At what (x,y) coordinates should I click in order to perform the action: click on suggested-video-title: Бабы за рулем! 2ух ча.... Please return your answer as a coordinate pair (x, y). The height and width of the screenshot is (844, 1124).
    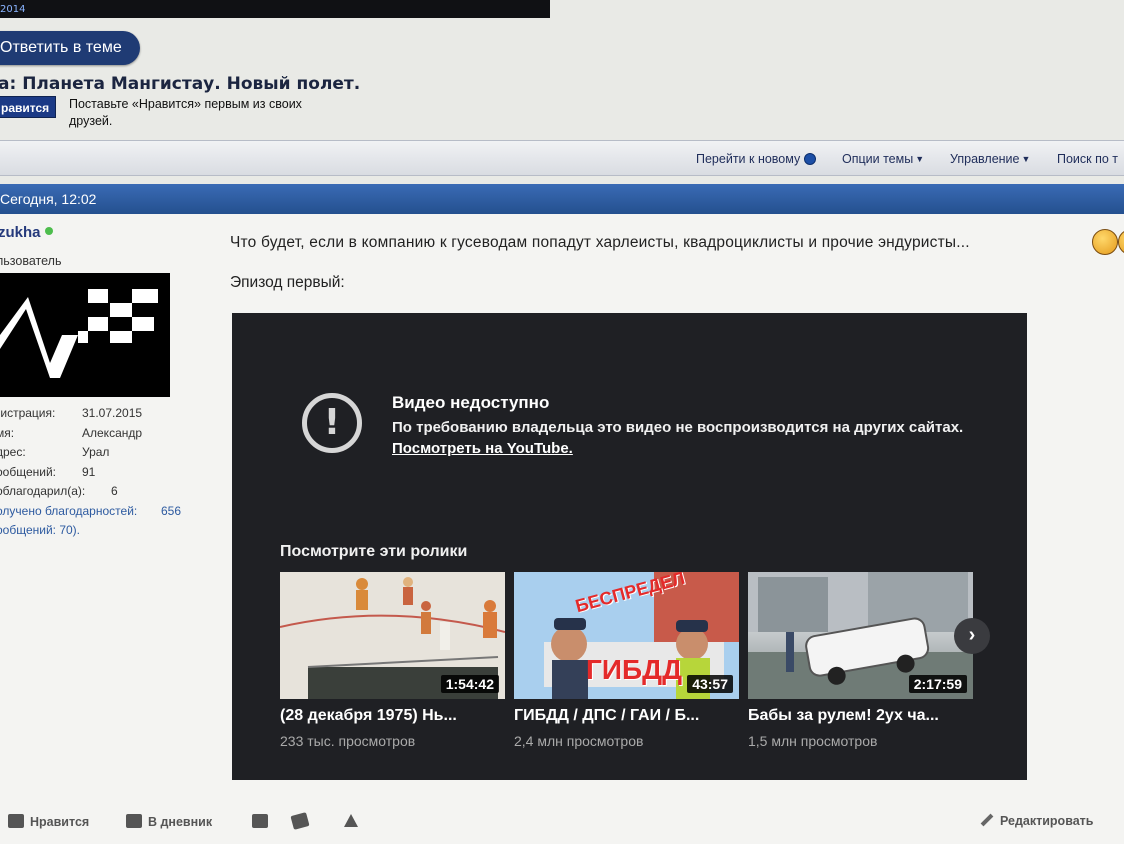
    Looking at the image, I should click on (859, 716).